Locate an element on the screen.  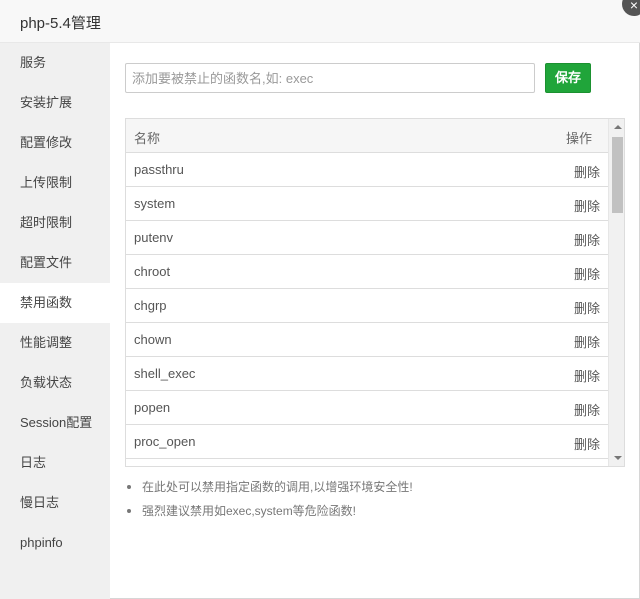
sidebar-item-upload-limit: 上传限制 is located at coordinates (55, 183).